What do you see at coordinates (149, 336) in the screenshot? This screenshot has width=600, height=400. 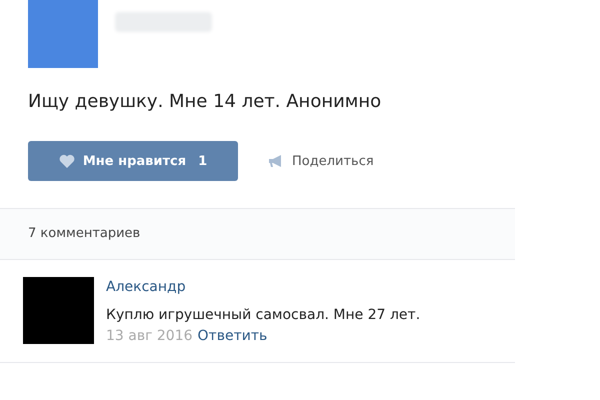 I see `comment-date: 13 авг 2016` at bounding box center [149, 336].